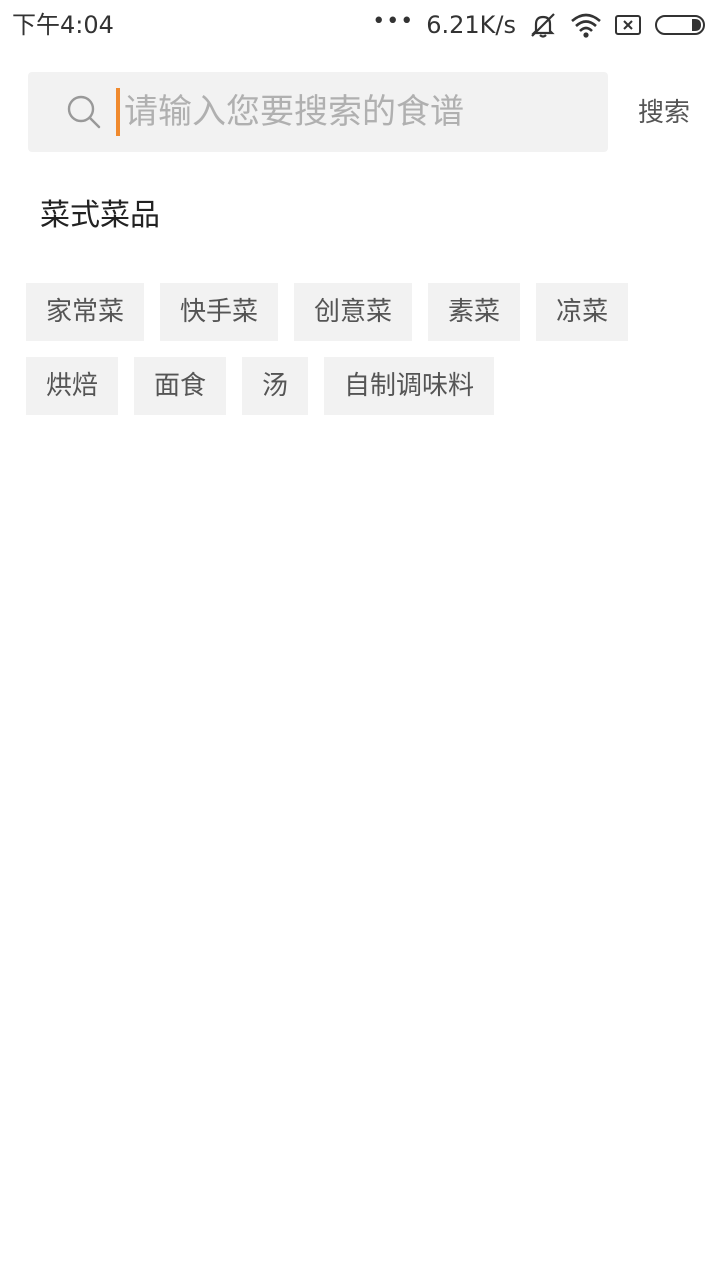 The height and width of the screenshot is (1280, 720). I want to click on tag-quick: 快手菜, so click(219, 312).